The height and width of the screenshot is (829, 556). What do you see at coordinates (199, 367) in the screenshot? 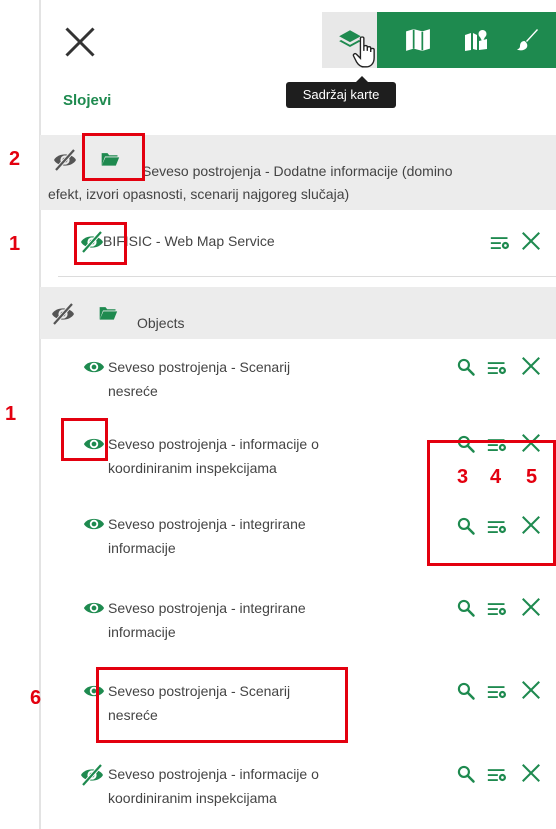
I see `layer-label-line1: Seveso postrojenja - Scenarij` at bounding box center [199, 367].